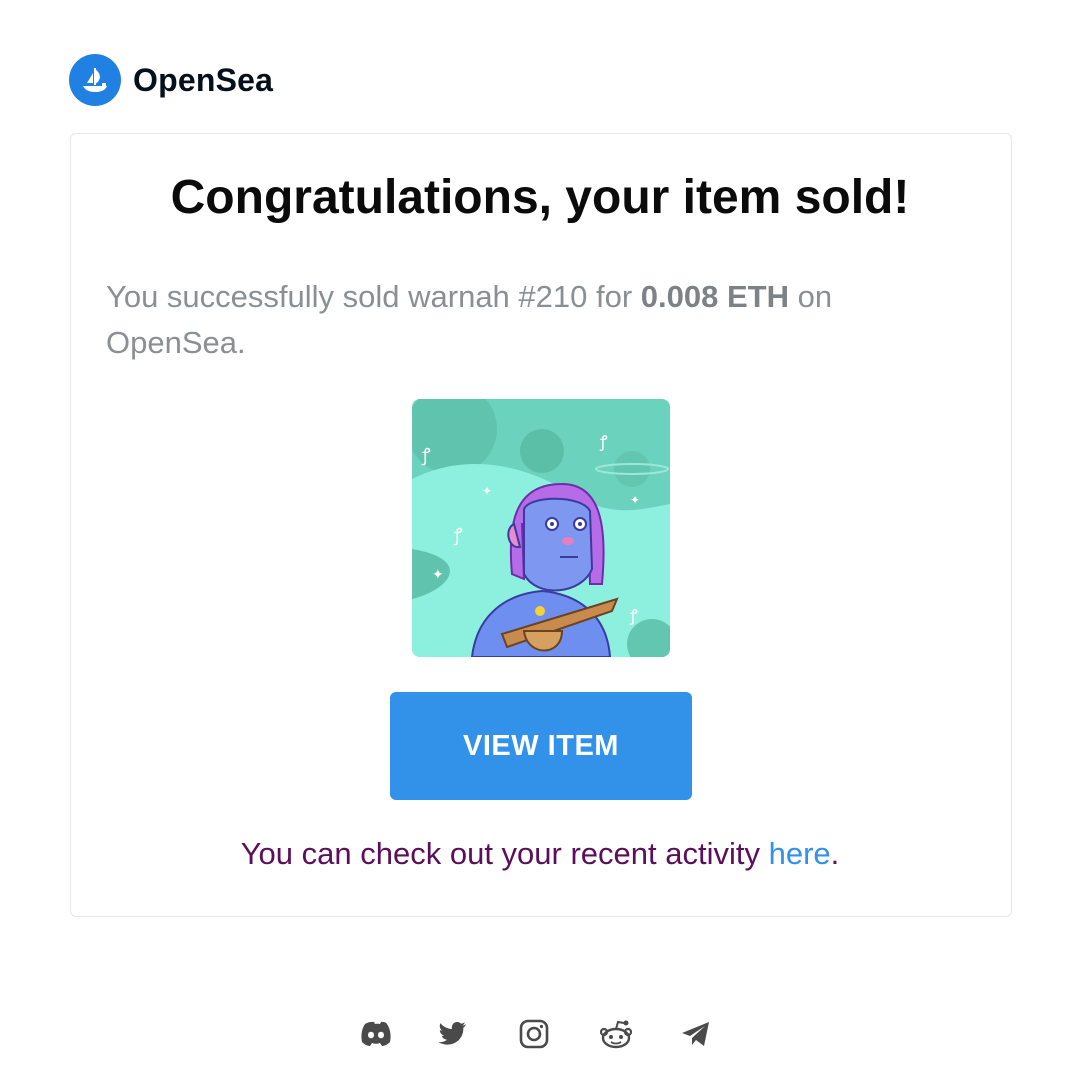  I want to click on instagram-icon, so click(534, 1034).